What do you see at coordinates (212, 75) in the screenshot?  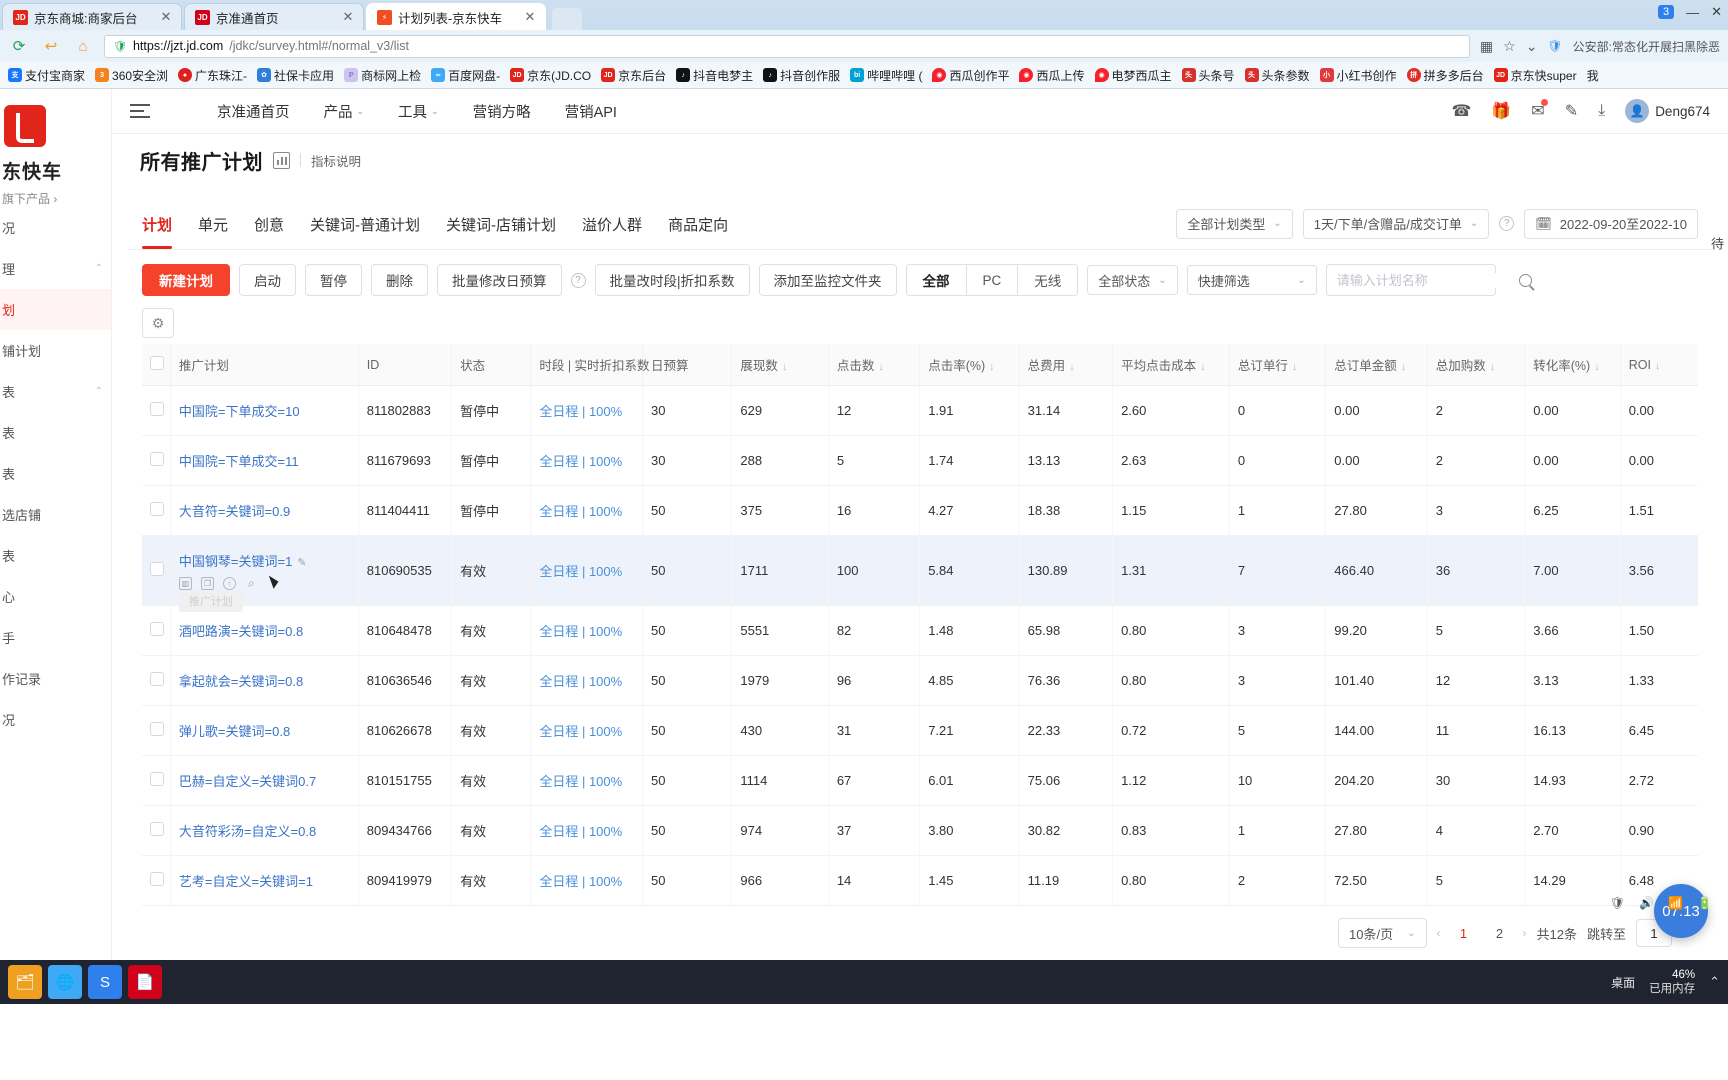 I see `bookmark-item: ● 广东珠江-` at bounding box center [212, 75].